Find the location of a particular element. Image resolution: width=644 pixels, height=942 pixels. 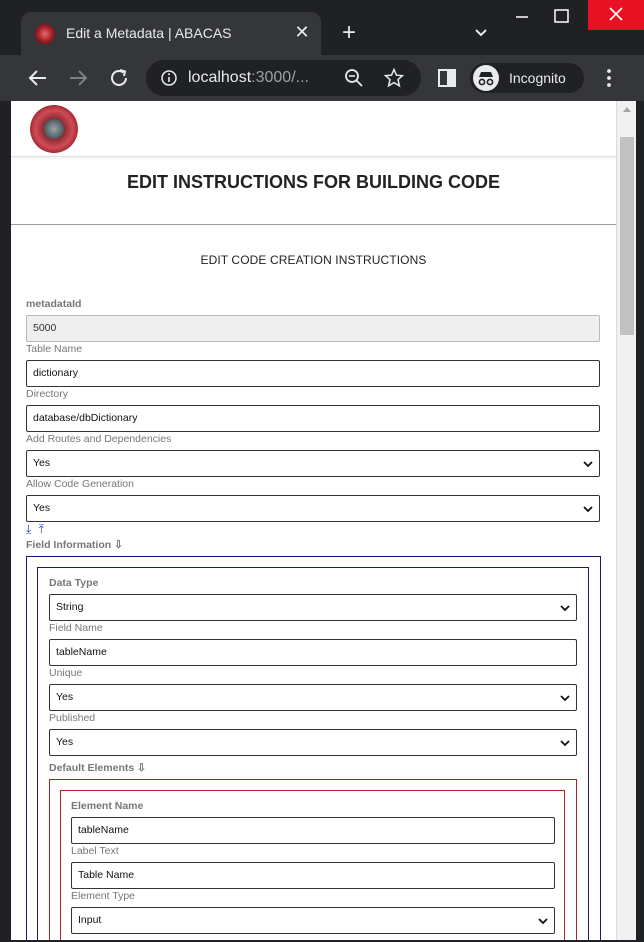

published-label: Published is located at coordinates (72, 718).